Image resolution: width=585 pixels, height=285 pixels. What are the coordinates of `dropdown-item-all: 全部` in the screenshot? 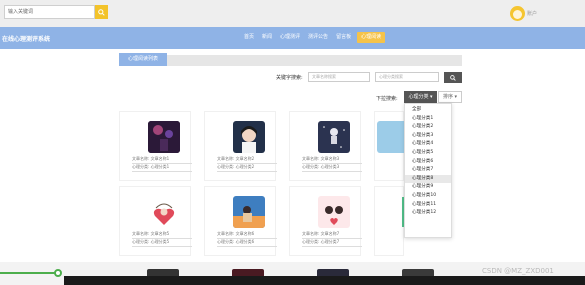 It's located at (428, 110).